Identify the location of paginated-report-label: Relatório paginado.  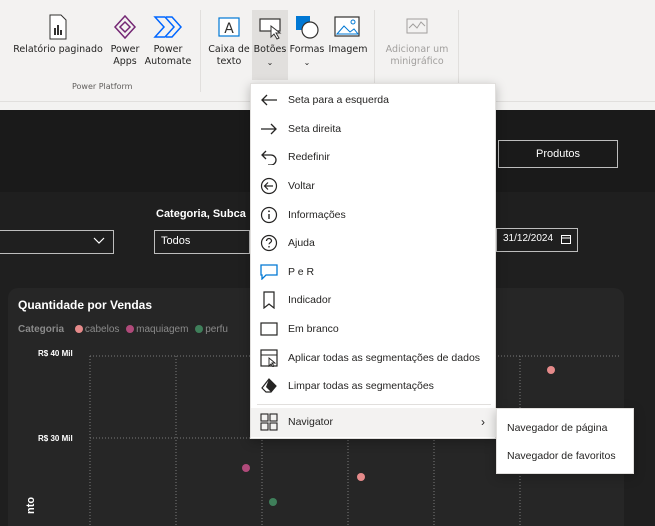
(58, 49).